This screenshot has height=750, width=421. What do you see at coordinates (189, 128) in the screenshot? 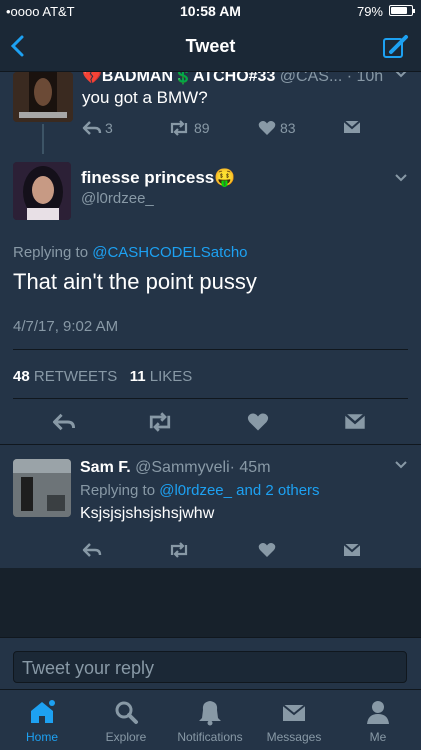
I see `retweet-action: 89` at bounding box center [189, 128].